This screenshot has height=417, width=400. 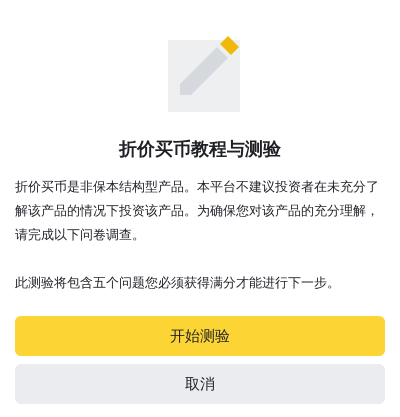 I want to click on description-text: 折价买币是非保本结构型产品。本平台不建议投资者在未充分了解该产品的情况下投资该产品。为确保您对该产品的充分理解，请完成以下问卷调查。, so click(x=197, y=212).